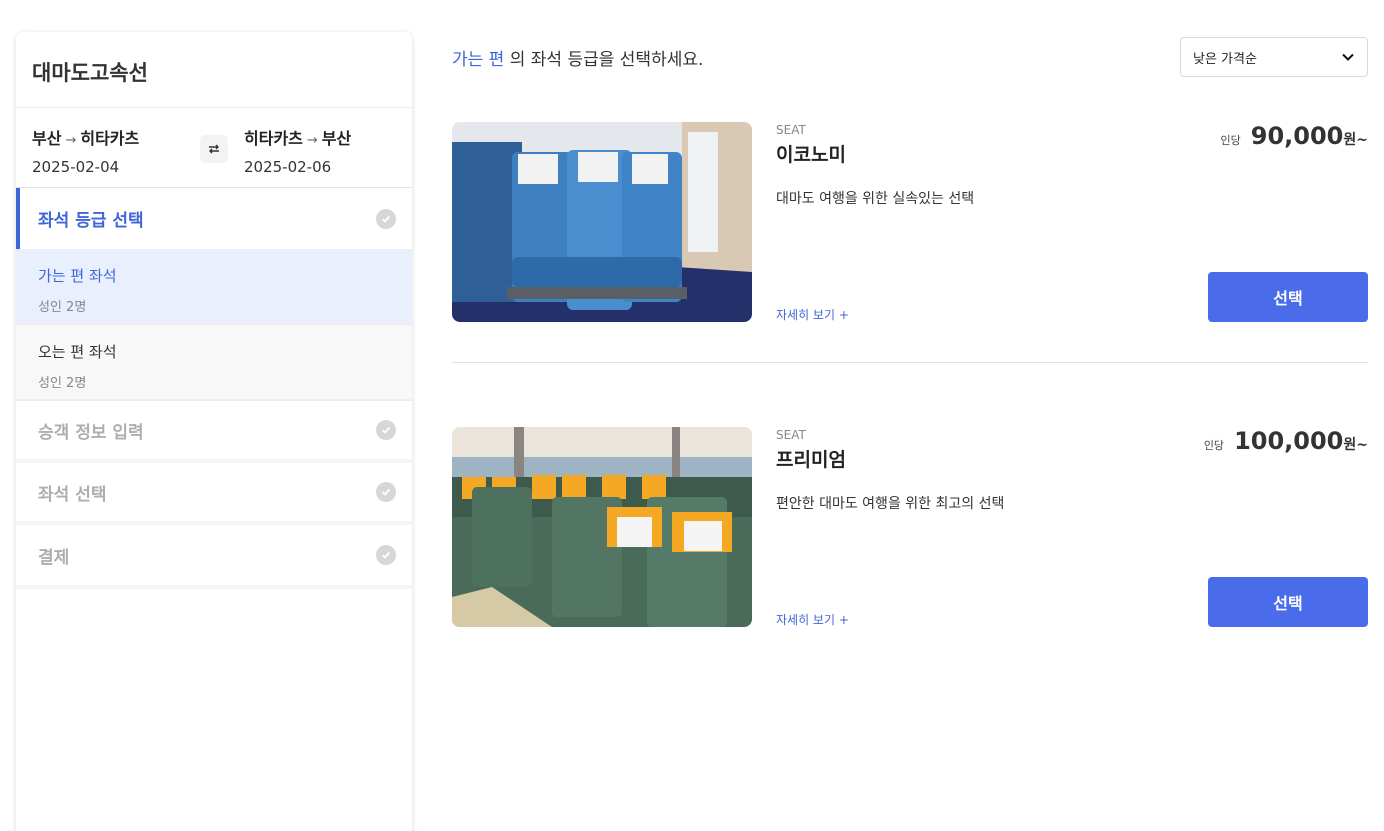 The width and height of the screenshot is (1384, 831). I want to click on price-amount: 90,000, so click(1297, 136).